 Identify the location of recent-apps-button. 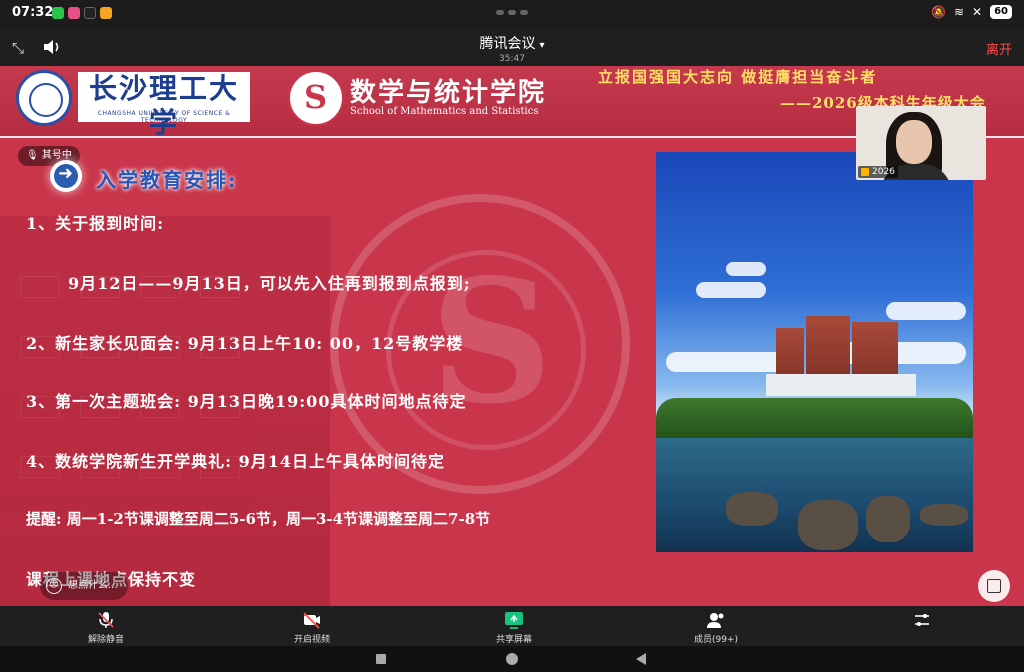
(381, 659).